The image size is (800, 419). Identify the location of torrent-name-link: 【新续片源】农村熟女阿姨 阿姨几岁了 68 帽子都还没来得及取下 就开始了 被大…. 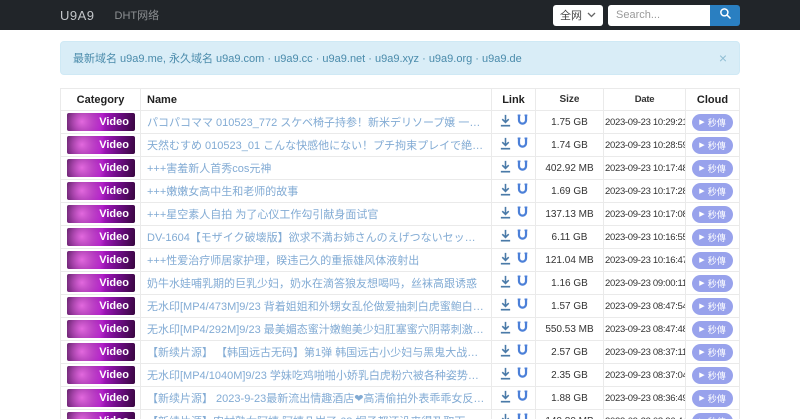
(316, 416).